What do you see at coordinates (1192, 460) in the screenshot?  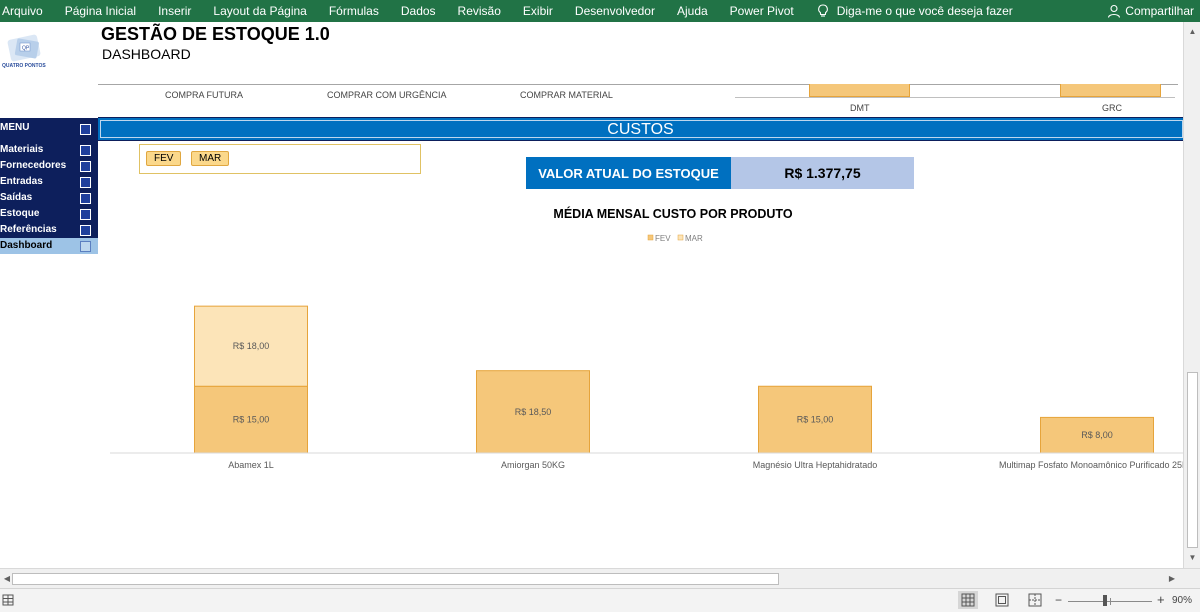 I see `vertical-scroll-thumb` at bounding box center [1192, 460].